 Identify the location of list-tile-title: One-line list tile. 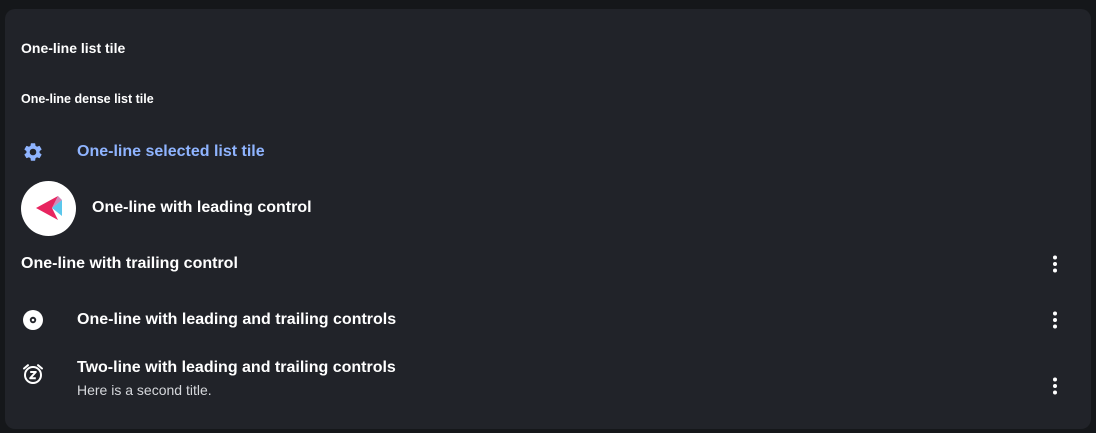
(73, 48).